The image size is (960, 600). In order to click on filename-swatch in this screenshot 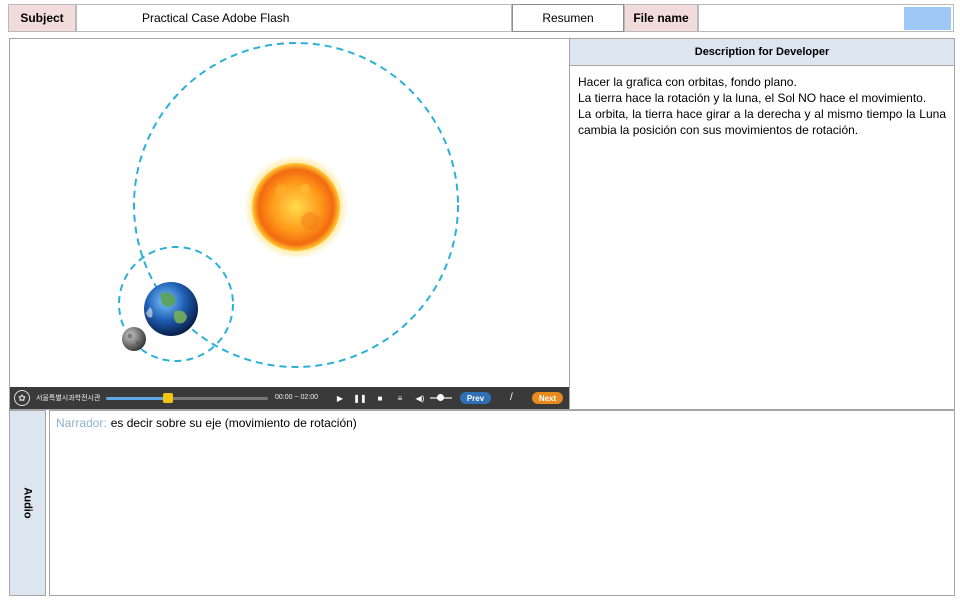, I will do `click(927, 18)`.